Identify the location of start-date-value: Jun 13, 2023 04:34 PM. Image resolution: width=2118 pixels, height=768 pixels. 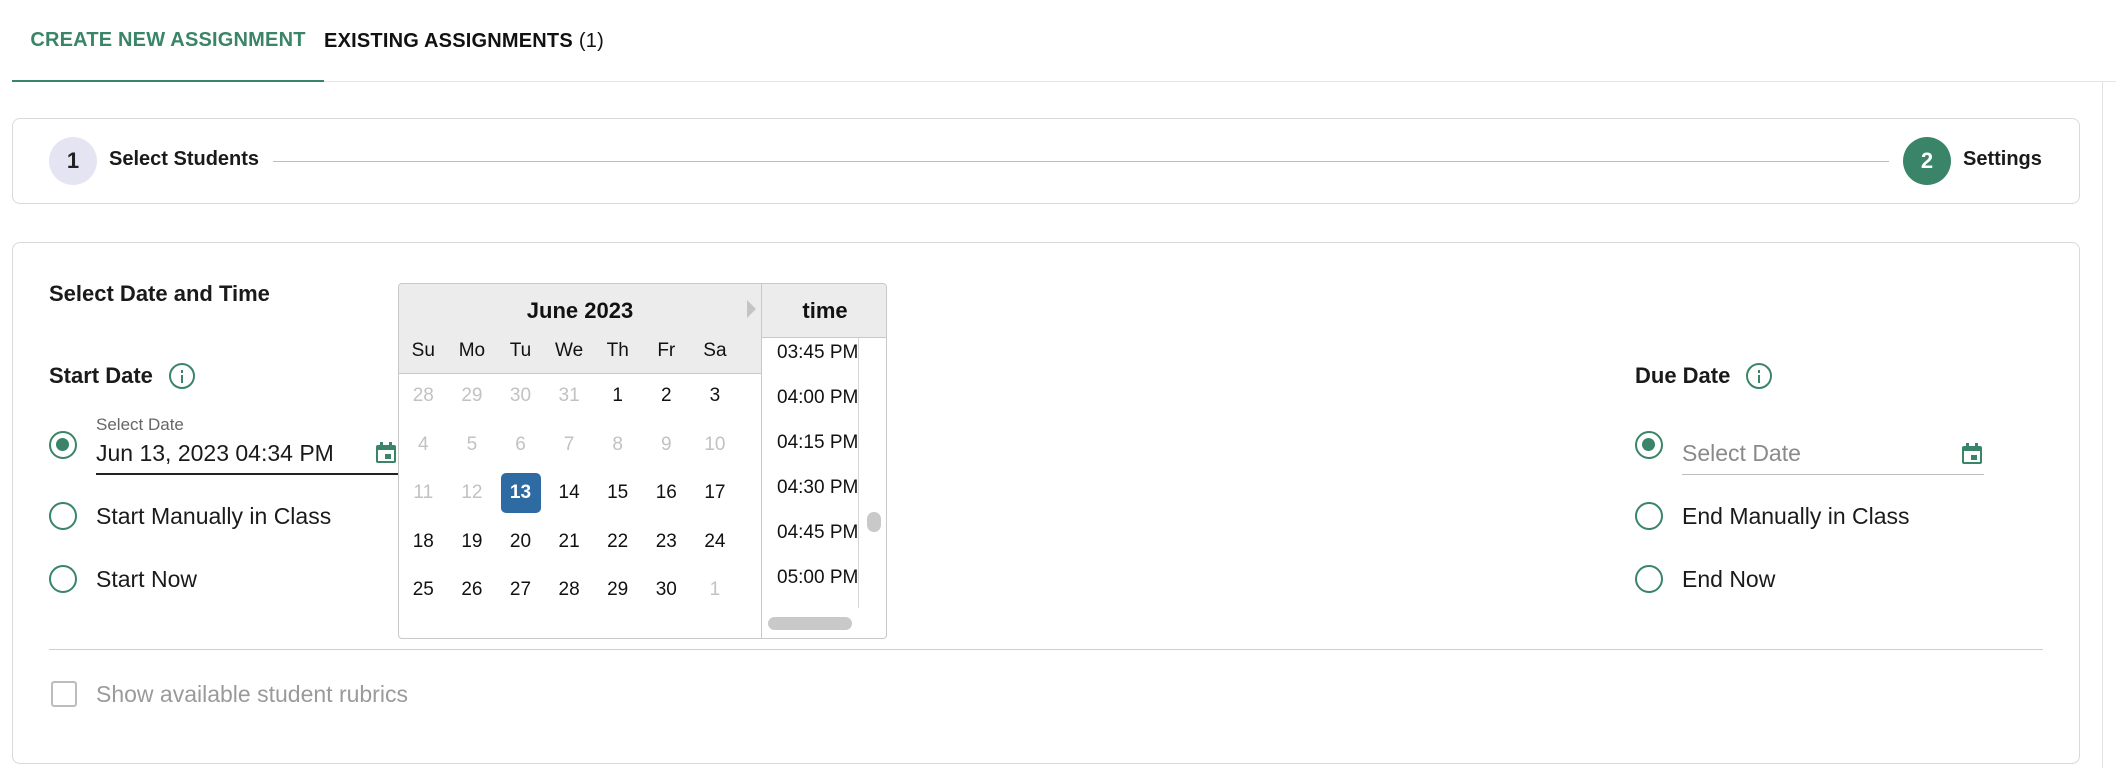
(215, 452).